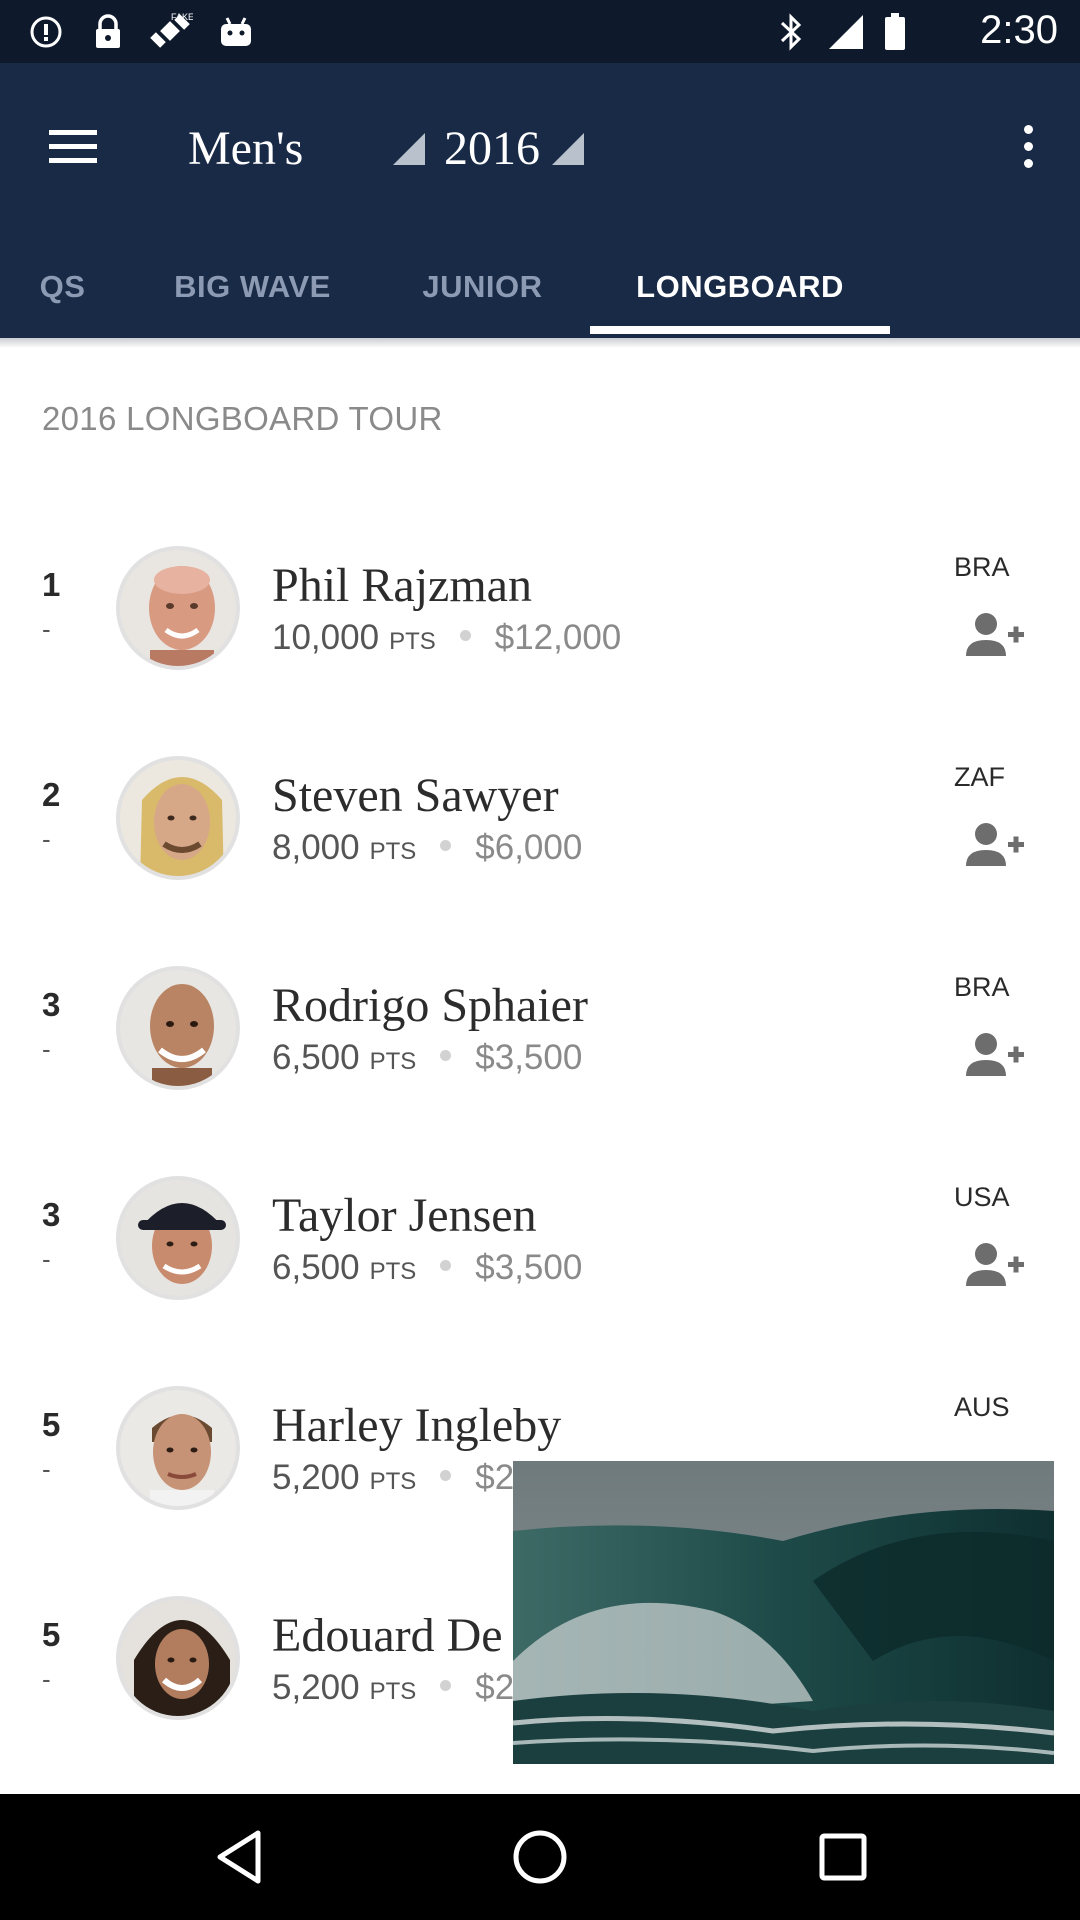 Image resolution: width=1080 pixels, height=1920 pixels. What do you see at coordinates (46, 32) in the screenshot?
I see `alert-circle-icon` at bounding box center [46, 32].